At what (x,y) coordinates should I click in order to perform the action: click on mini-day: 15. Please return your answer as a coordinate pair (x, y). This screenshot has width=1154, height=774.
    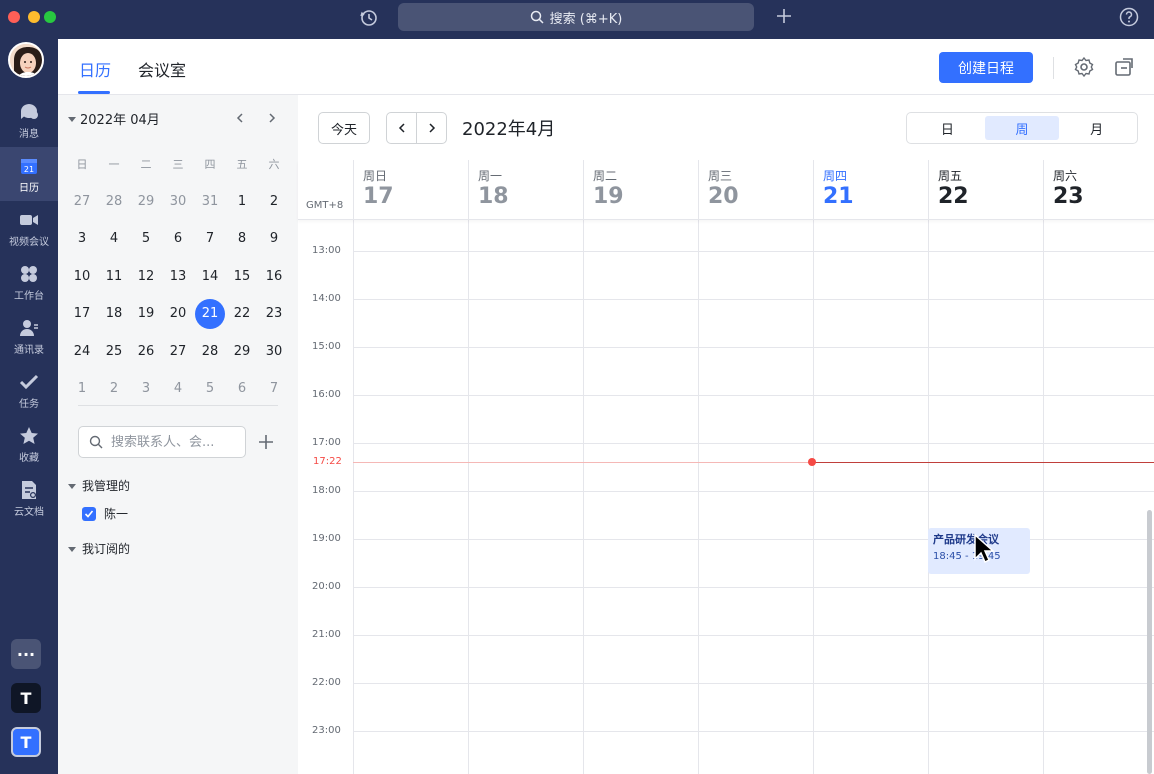
    Looking at the image, I should click on (242, 276).